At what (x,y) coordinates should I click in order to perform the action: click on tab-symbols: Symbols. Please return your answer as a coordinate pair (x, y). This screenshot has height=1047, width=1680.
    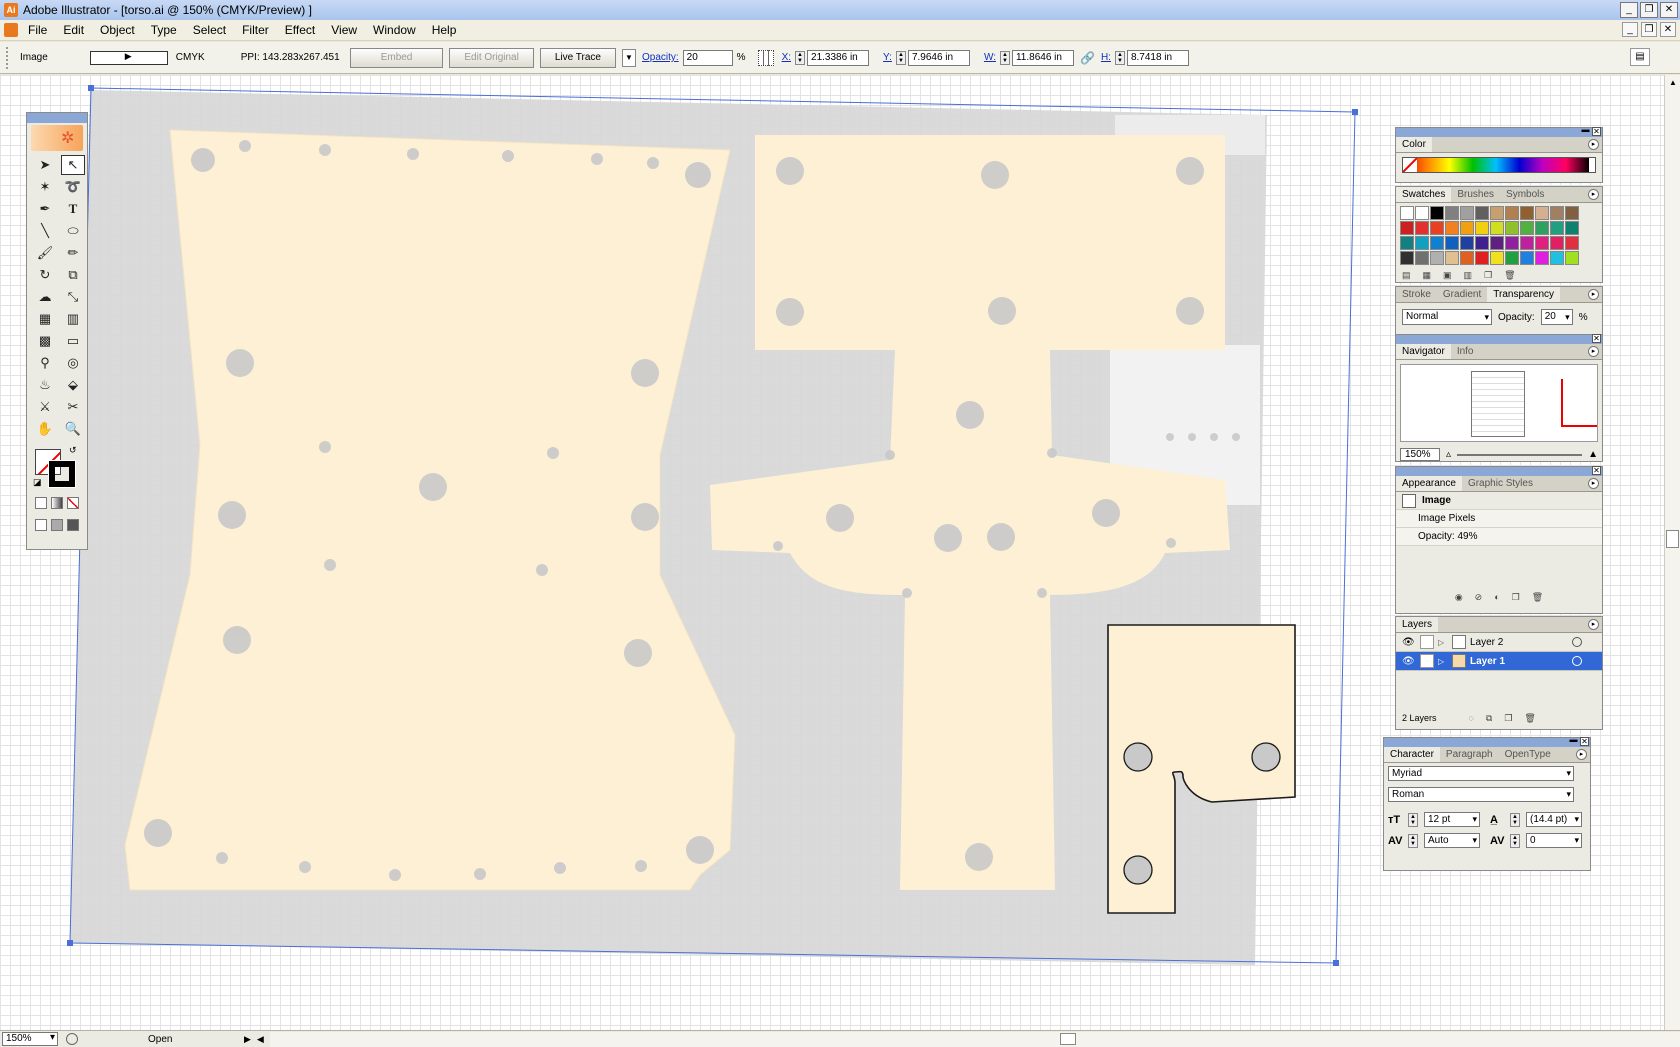
    Looking at the image, I should click on (1525, 194).